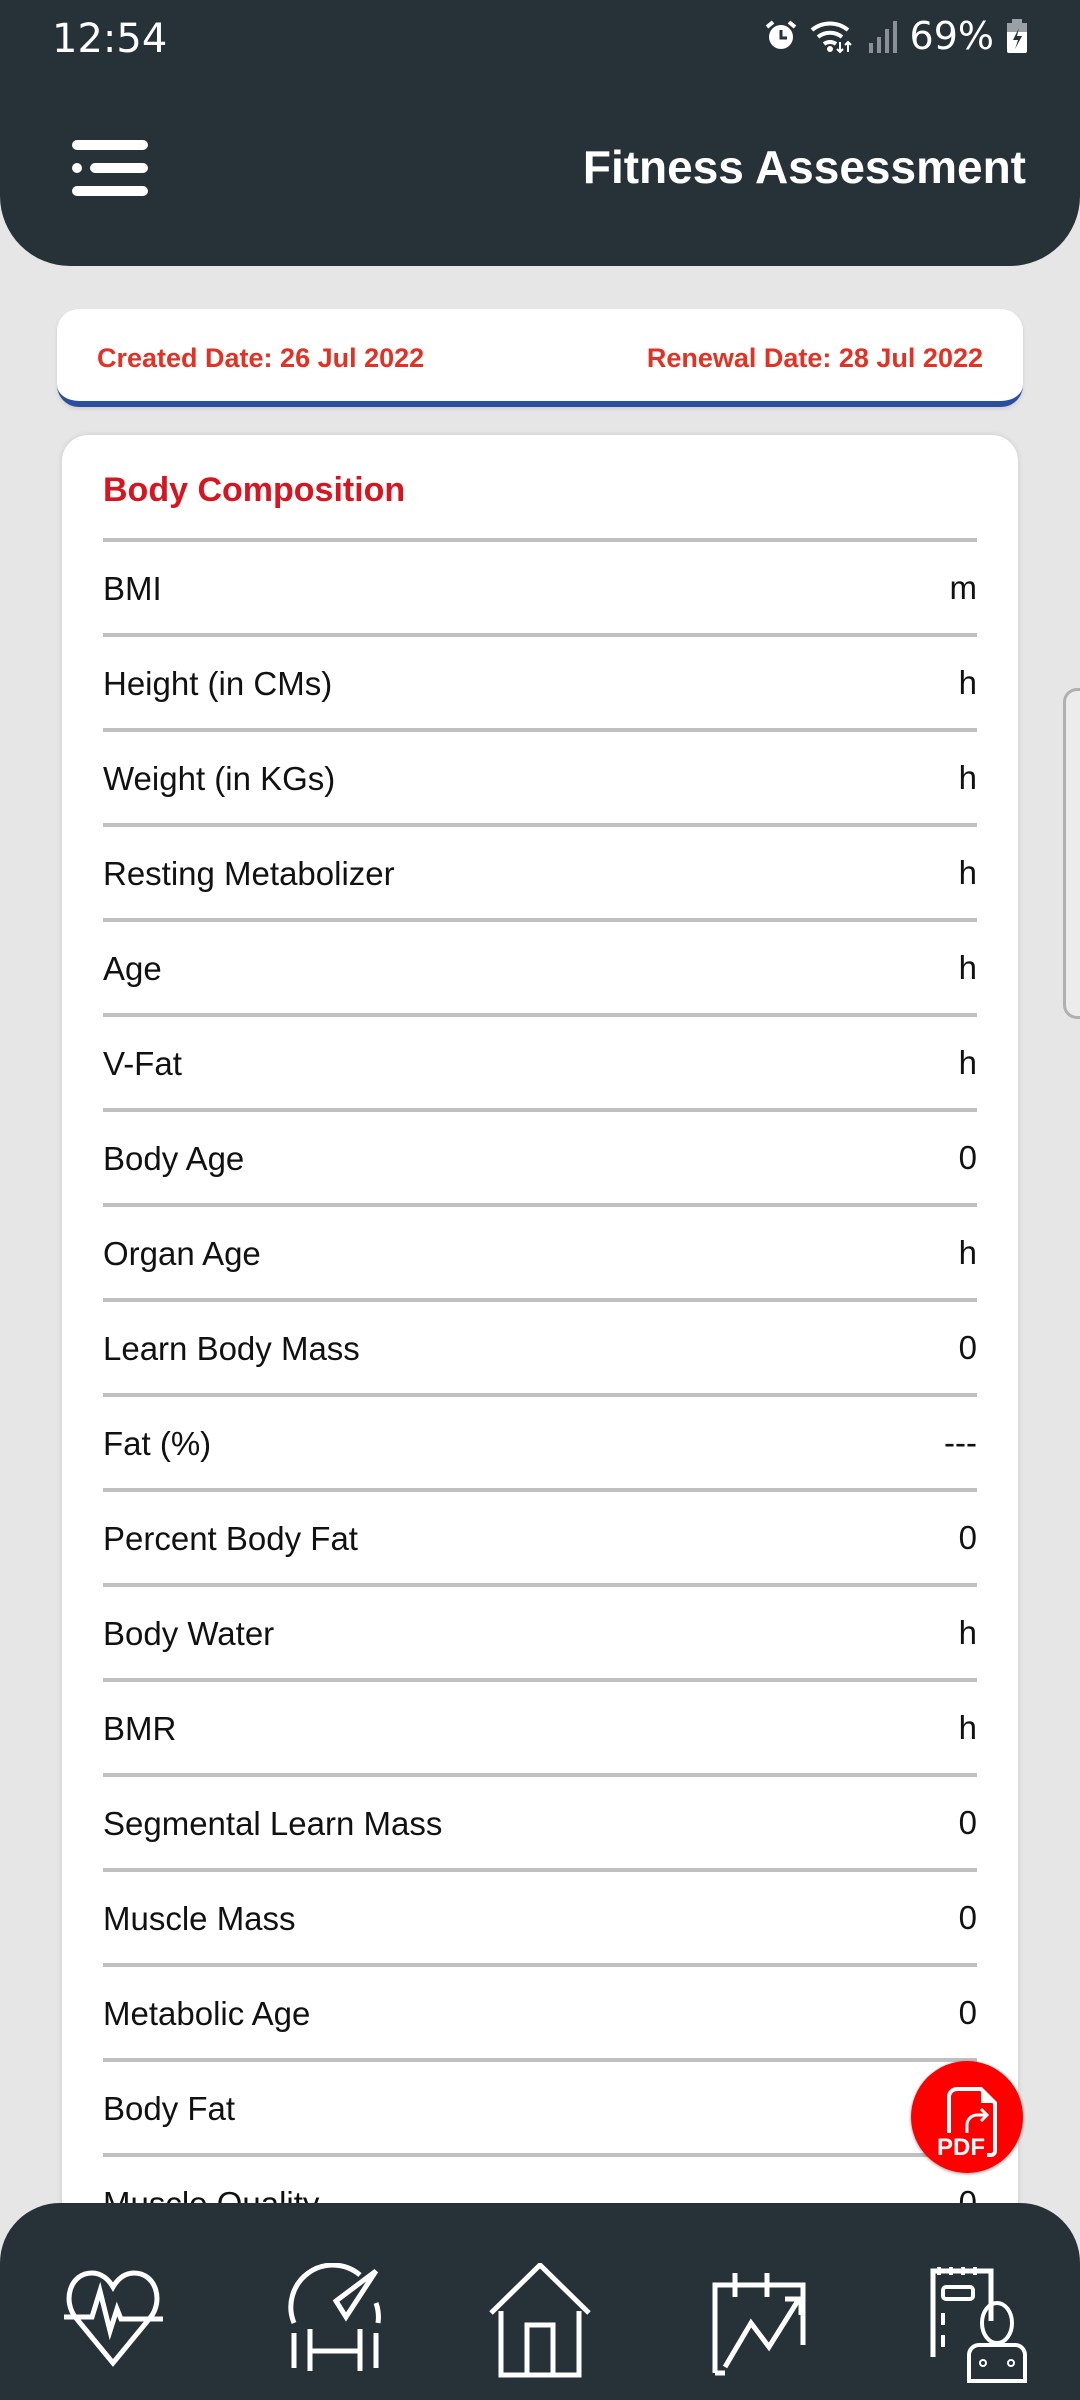 The height and width of the screenshot is (2400, 1080). What do you see at coordinates (951, 36) in the screenshot?
I see `battery-percent: 69%` at bounding box center [951, 36].